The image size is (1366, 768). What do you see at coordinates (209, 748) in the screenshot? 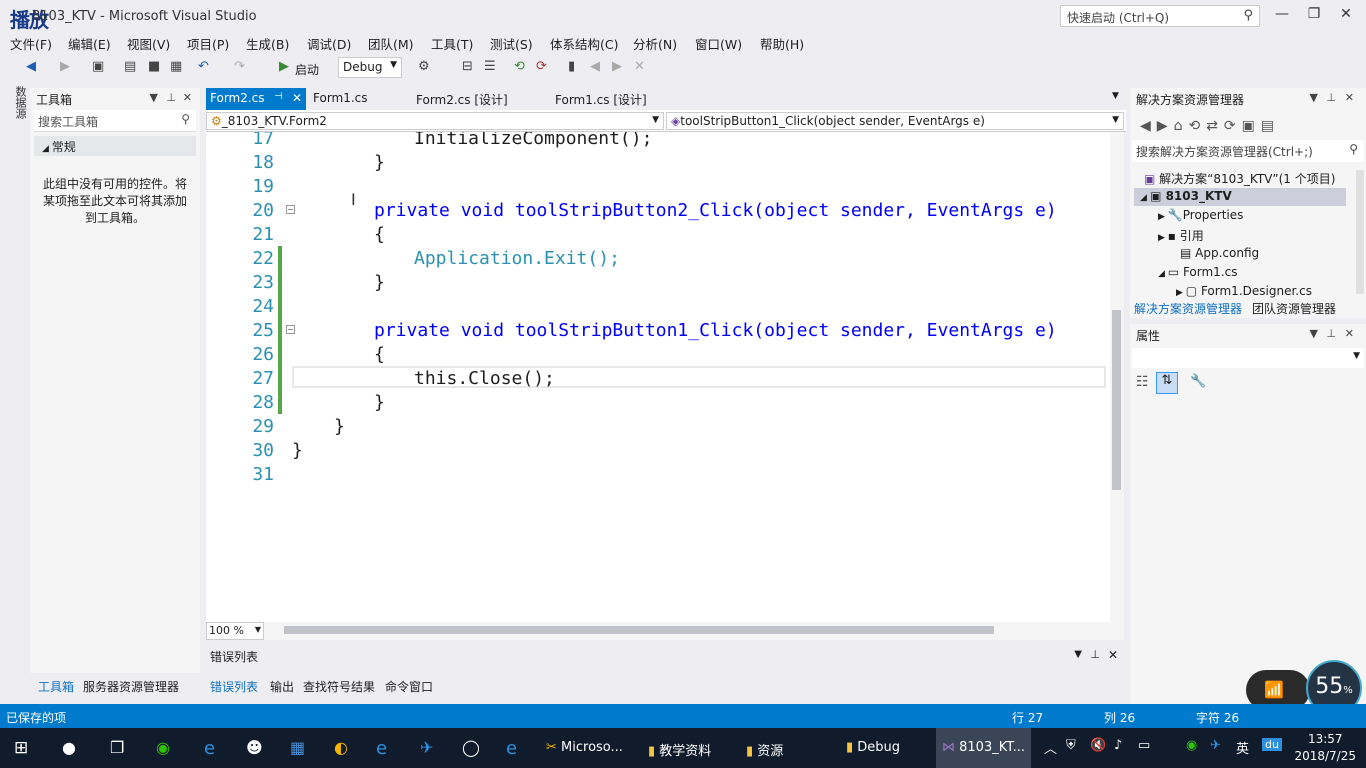
I see `edge-icon: e` at bounding box center [209, 748].